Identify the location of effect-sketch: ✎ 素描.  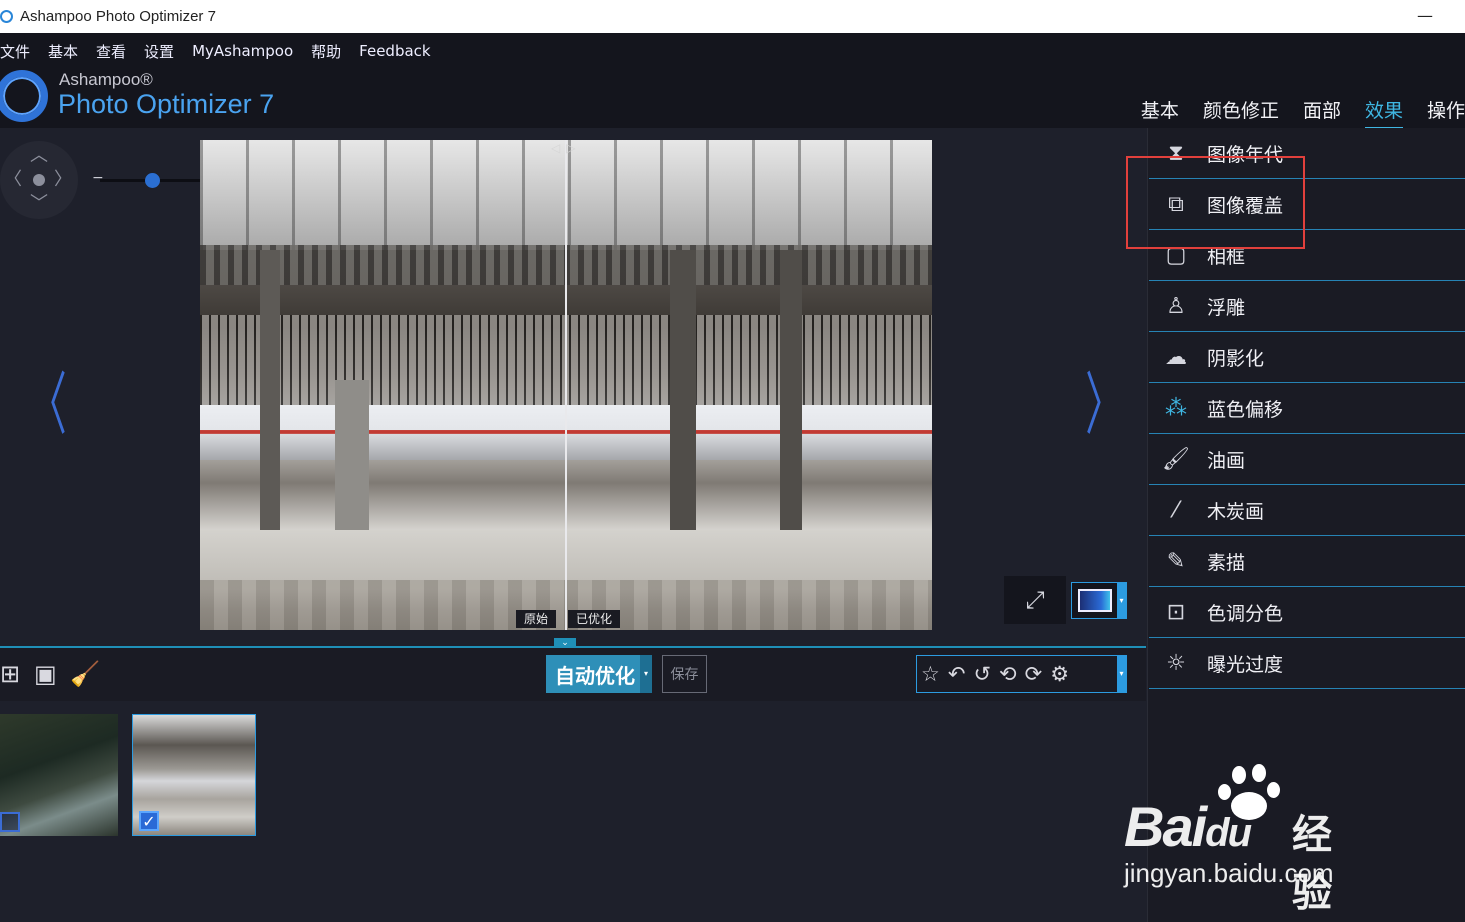
(1307, 561).